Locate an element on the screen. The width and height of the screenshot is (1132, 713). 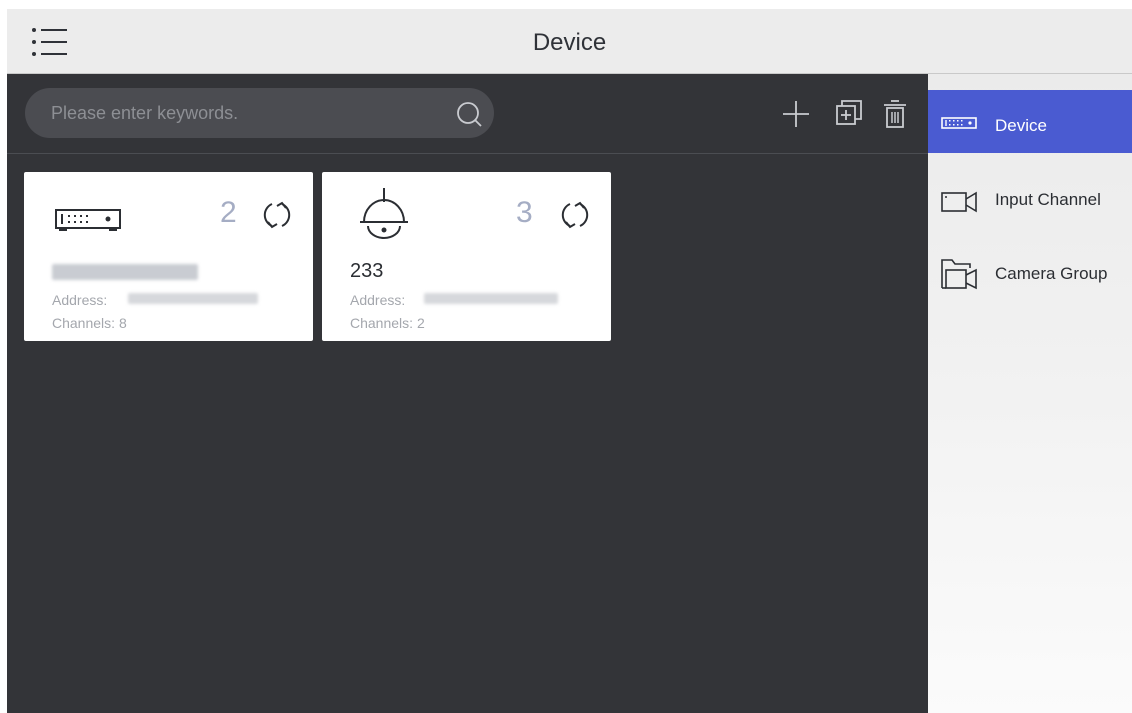
search-input is located at coordinates (241, 113).